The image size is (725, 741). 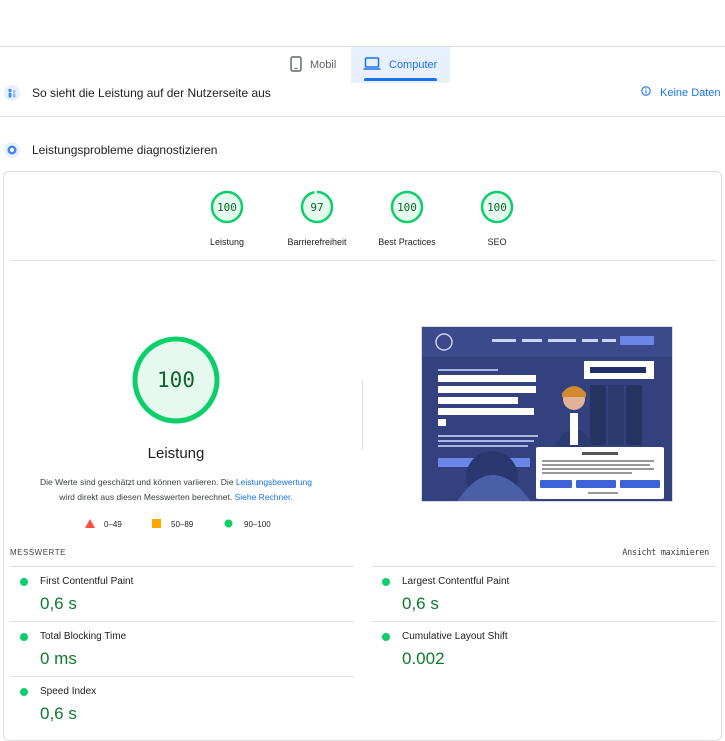 I want to click on main-score-value: 100, so click(x=176, y=380).